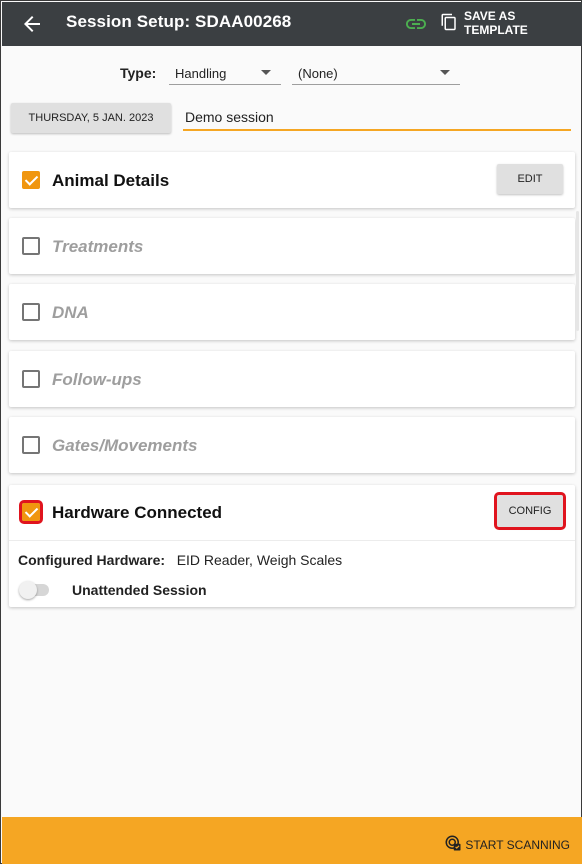 The image size is (582, 864). Describe the element at coordinates (139, 590) in the screenshot. I see `unattended-session-label: Unattended Session` at that location.